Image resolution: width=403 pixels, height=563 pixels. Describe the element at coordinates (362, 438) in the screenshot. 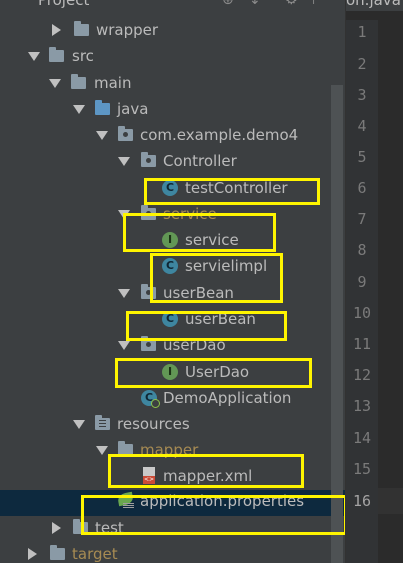

I see `line-number: 14` at that location.